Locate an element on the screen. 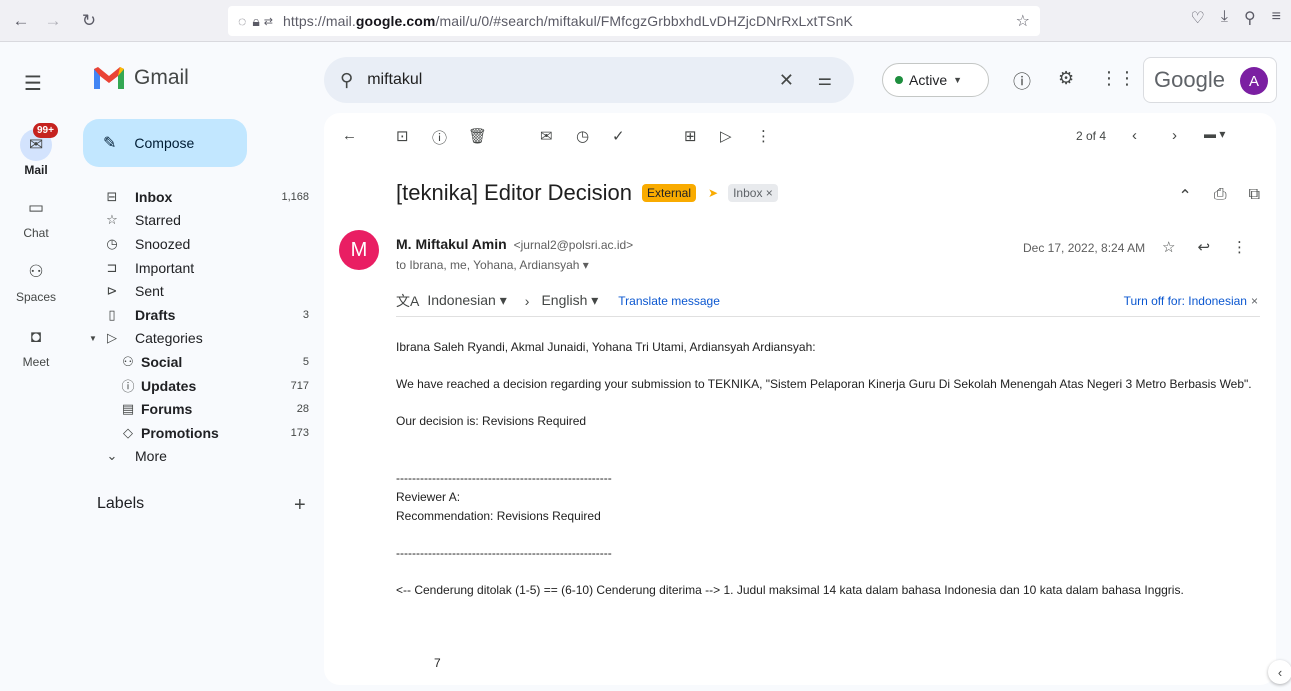 The height and width of the screenshot is (691, 1291). source-language-select: Indonesian ▾ is located at coordinates (466, 300).